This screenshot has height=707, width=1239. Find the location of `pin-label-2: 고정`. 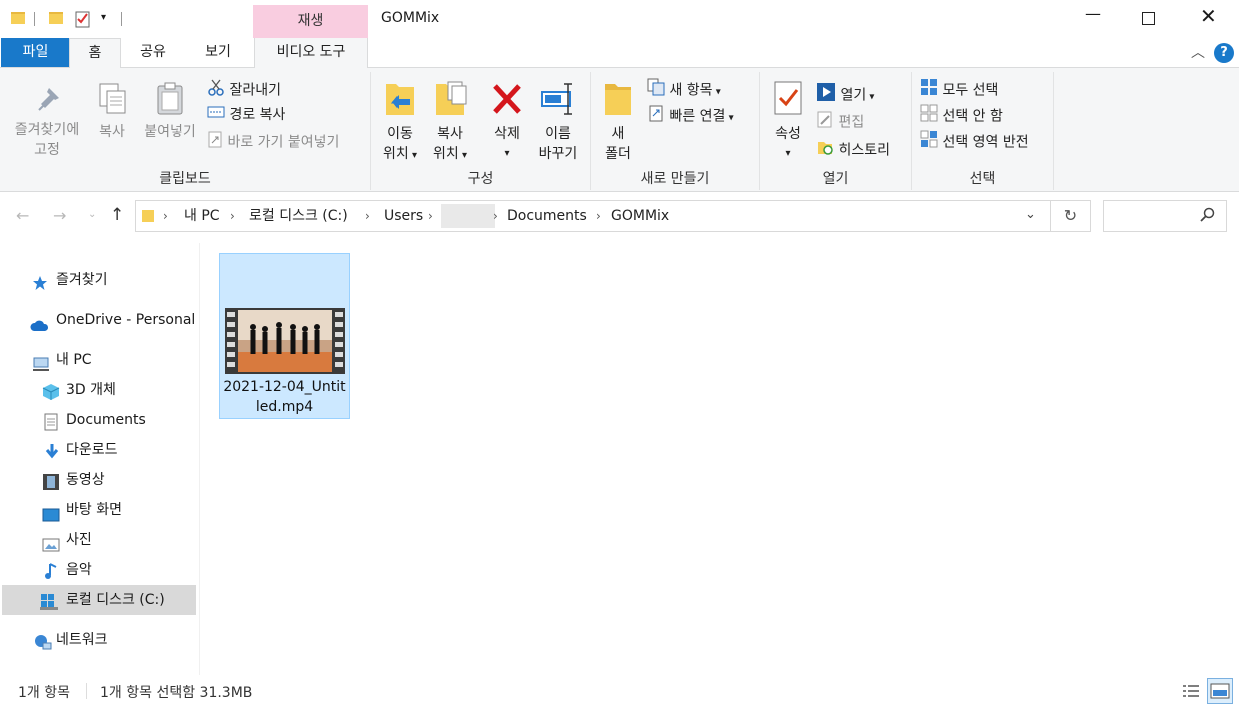

pin-label-2: 고정 is located at coordinates (47, 150).